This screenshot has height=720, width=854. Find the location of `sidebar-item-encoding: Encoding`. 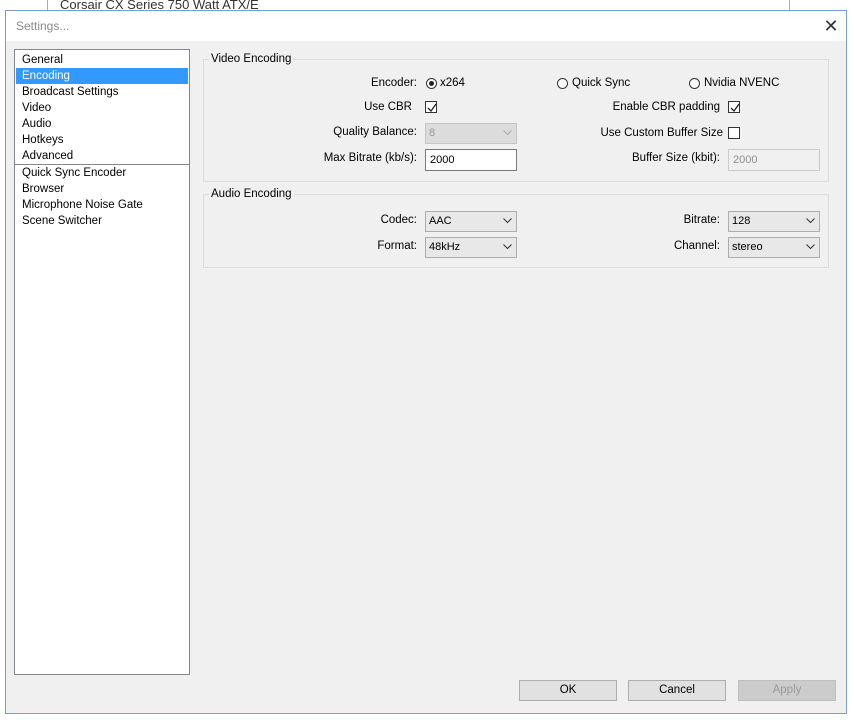

sidebar-item-encoding: Encoding is located at coordinates (102, 76).